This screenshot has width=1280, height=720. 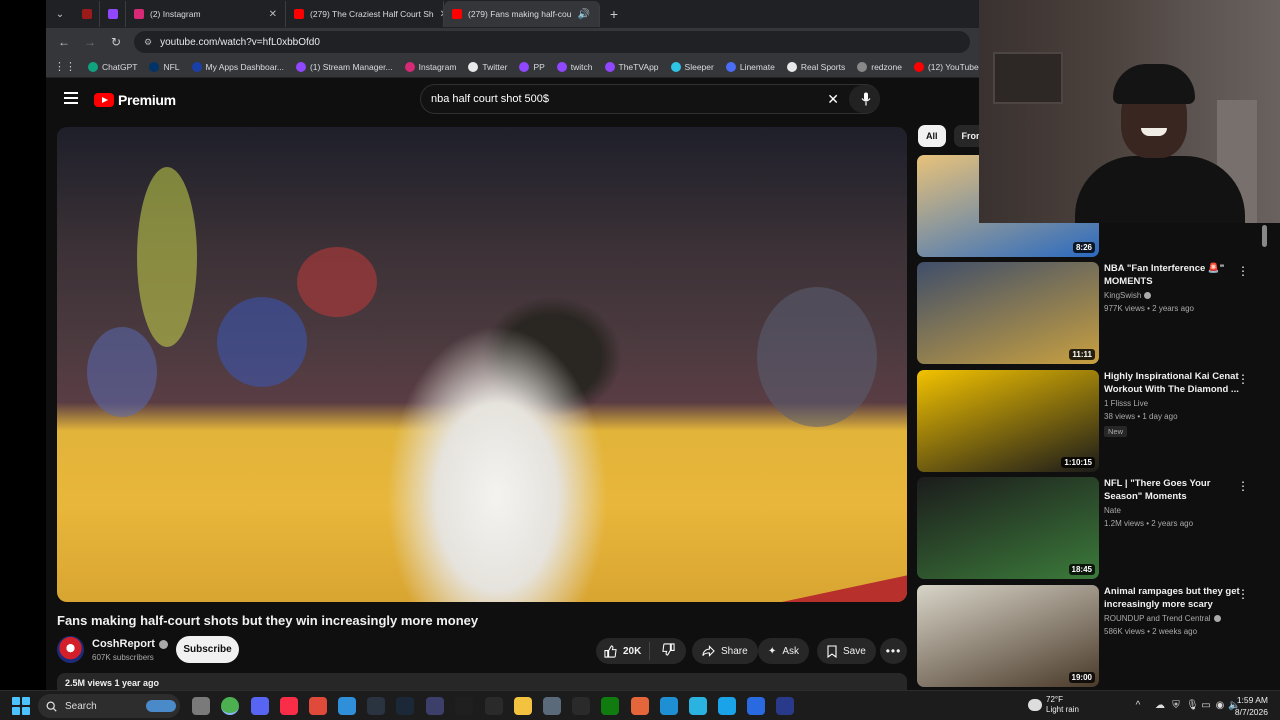 I want to click on browser-tab: (279) The Craziest Half Court Sh ✕, so click(x=365, y=14).